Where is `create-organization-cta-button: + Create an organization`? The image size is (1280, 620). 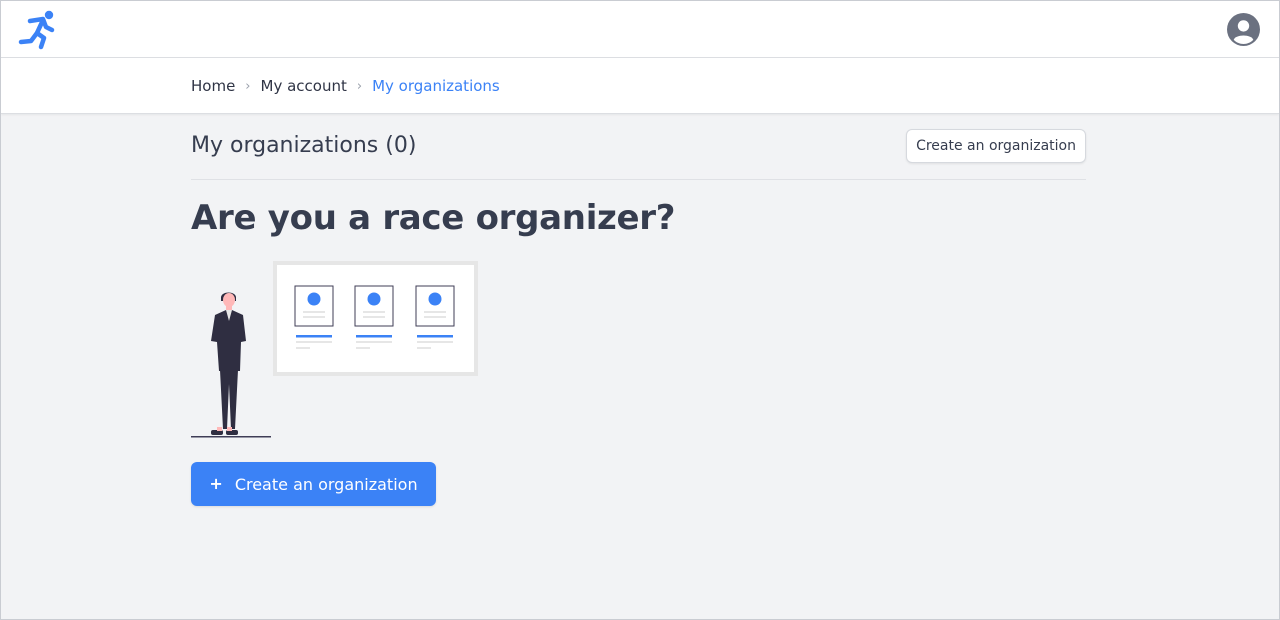 create-organization-cta-button: + Create an organization is located at coordinates (313, 484).